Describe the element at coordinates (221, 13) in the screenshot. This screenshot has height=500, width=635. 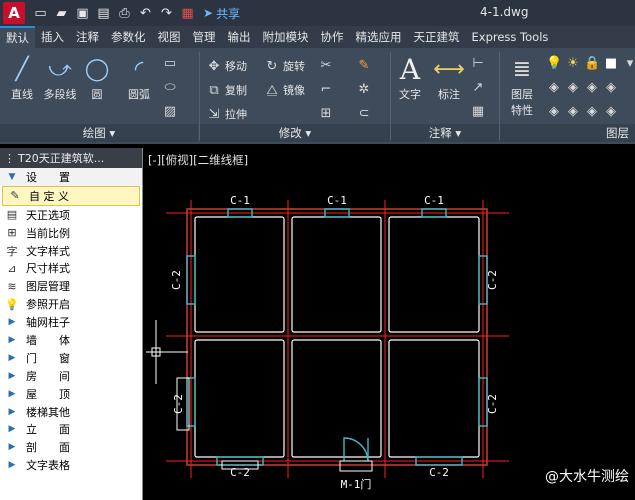
I see `share-button: ➤ 共享` at that location.